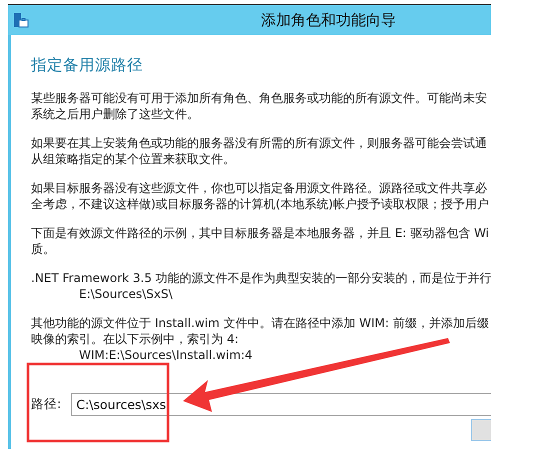 The height and width of the screenshot is (453, 539). I want to click on description-text: 映像的索引。在以下示例中，索引为 4:, so click(135, 339).